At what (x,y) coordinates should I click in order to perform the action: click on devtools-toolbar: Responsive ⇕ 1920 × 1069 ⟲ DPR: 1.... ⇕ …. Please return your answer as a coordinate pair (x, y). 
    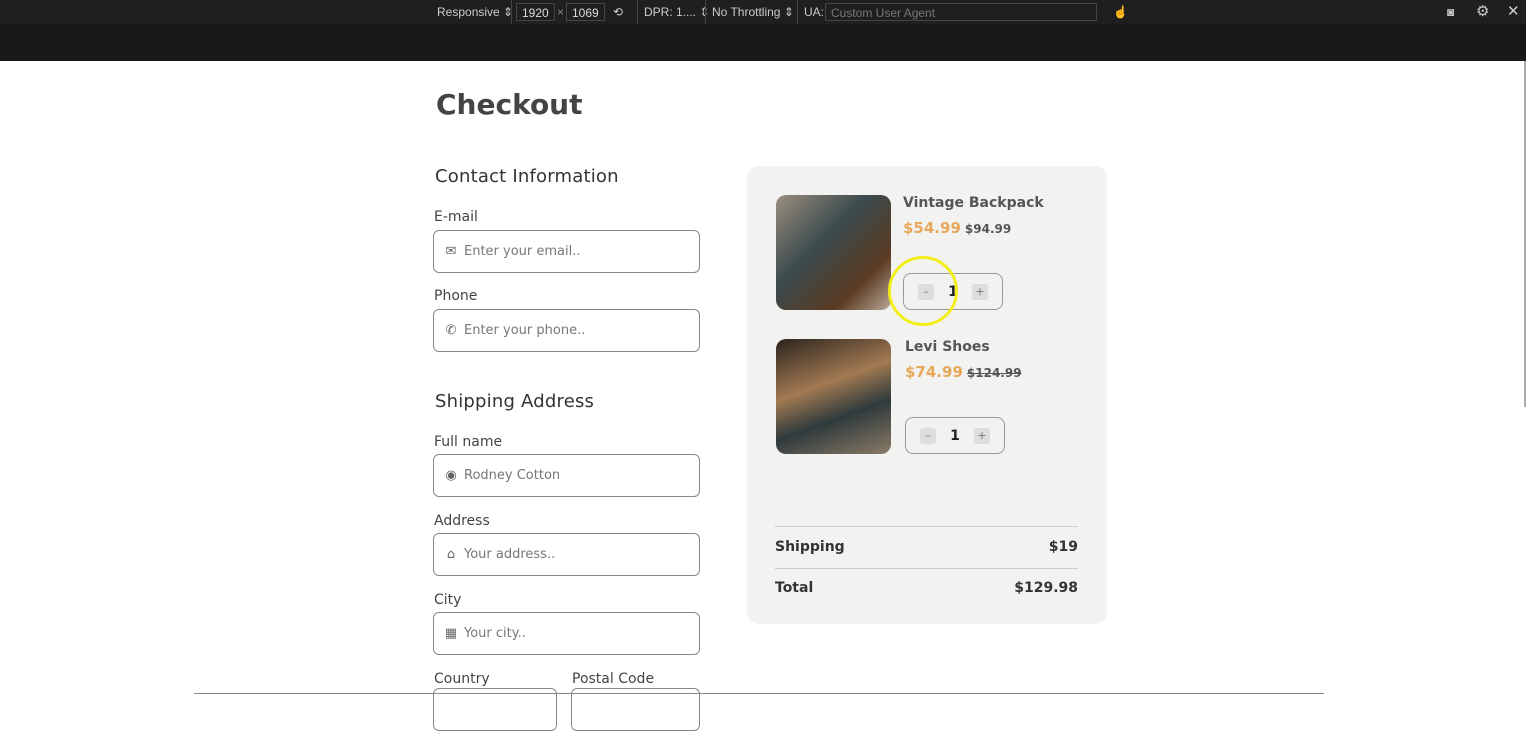
    Looking at the image, I should click on (763, 12).